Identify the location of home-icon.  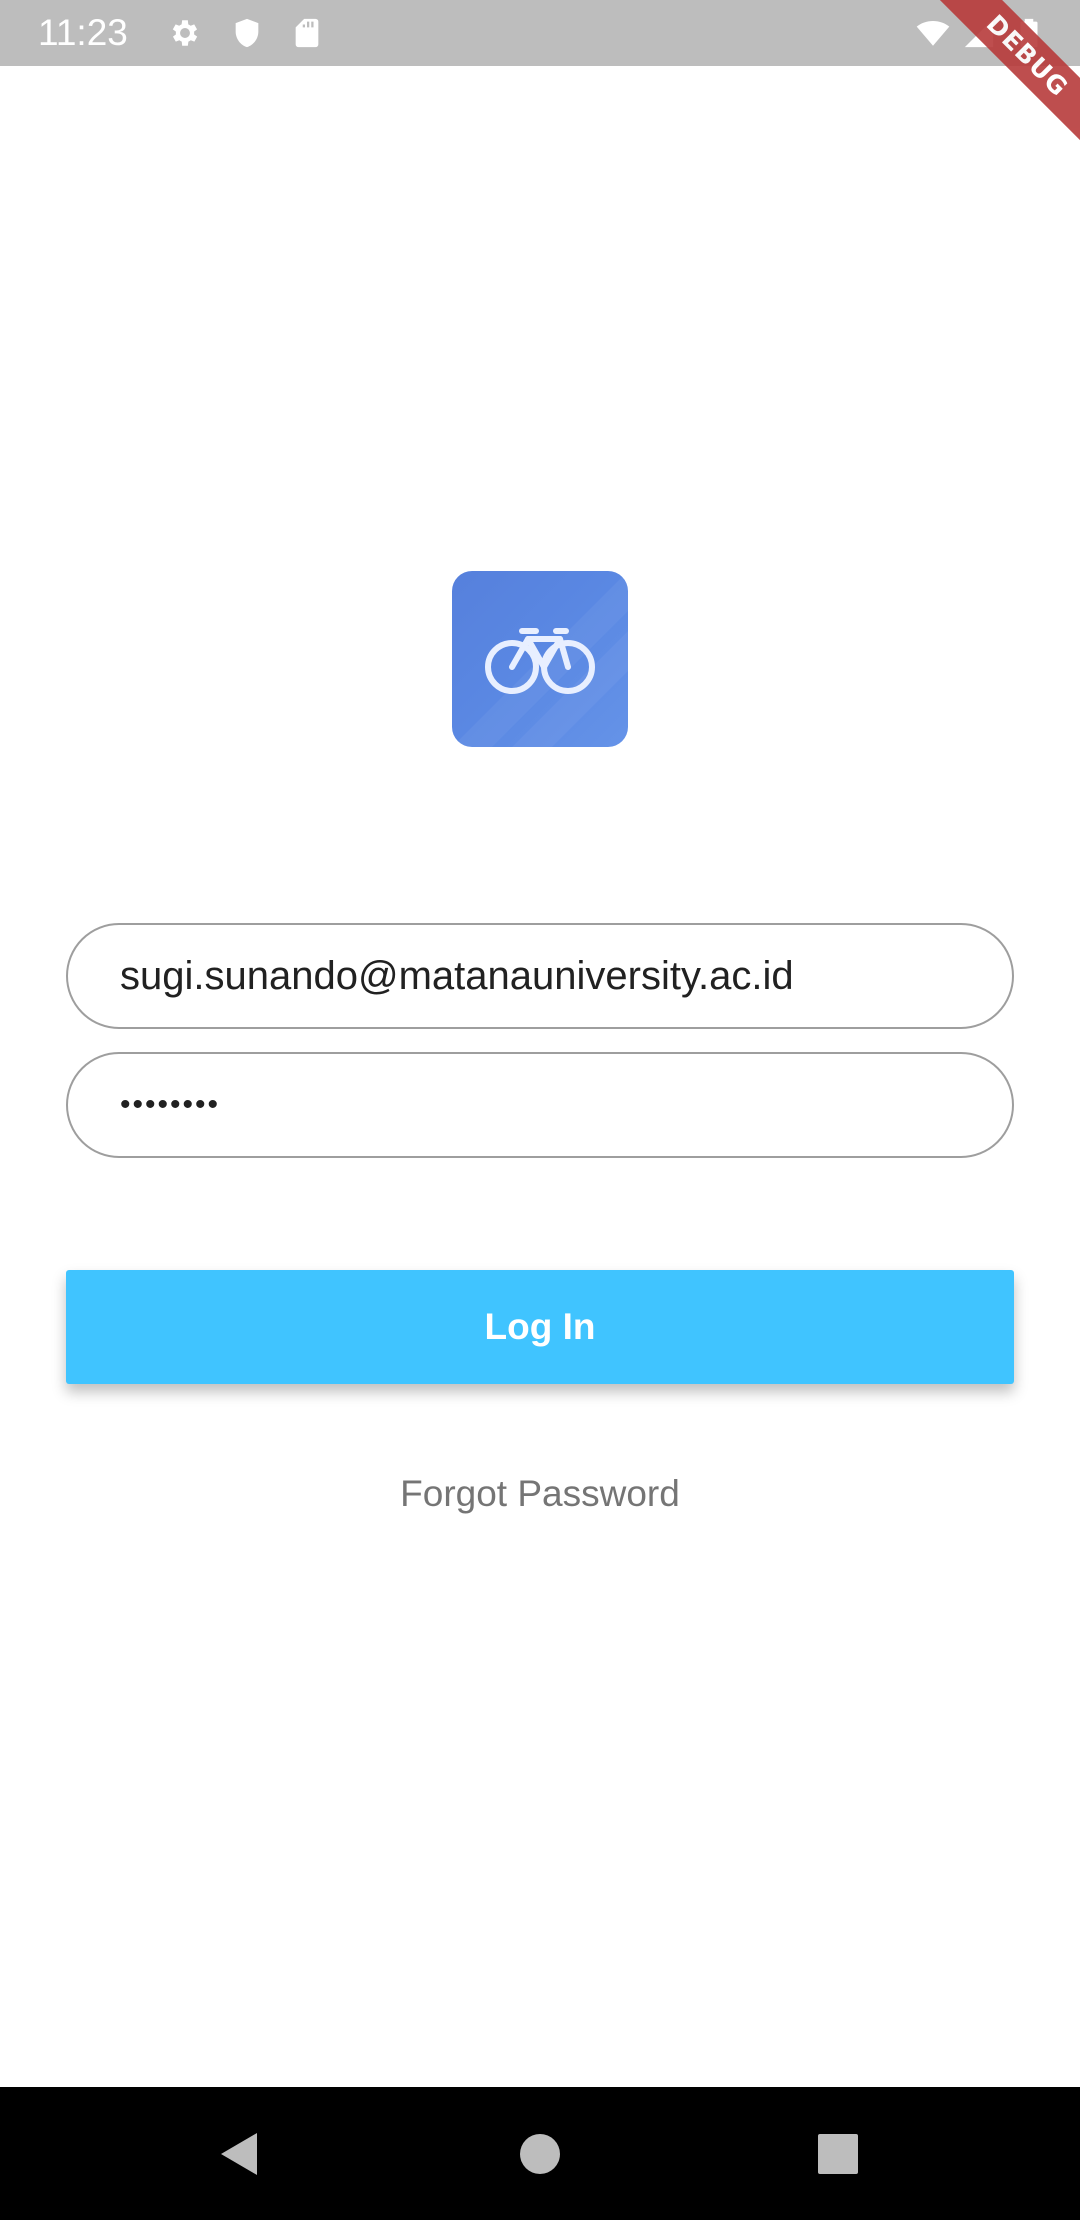
(540, 2154).